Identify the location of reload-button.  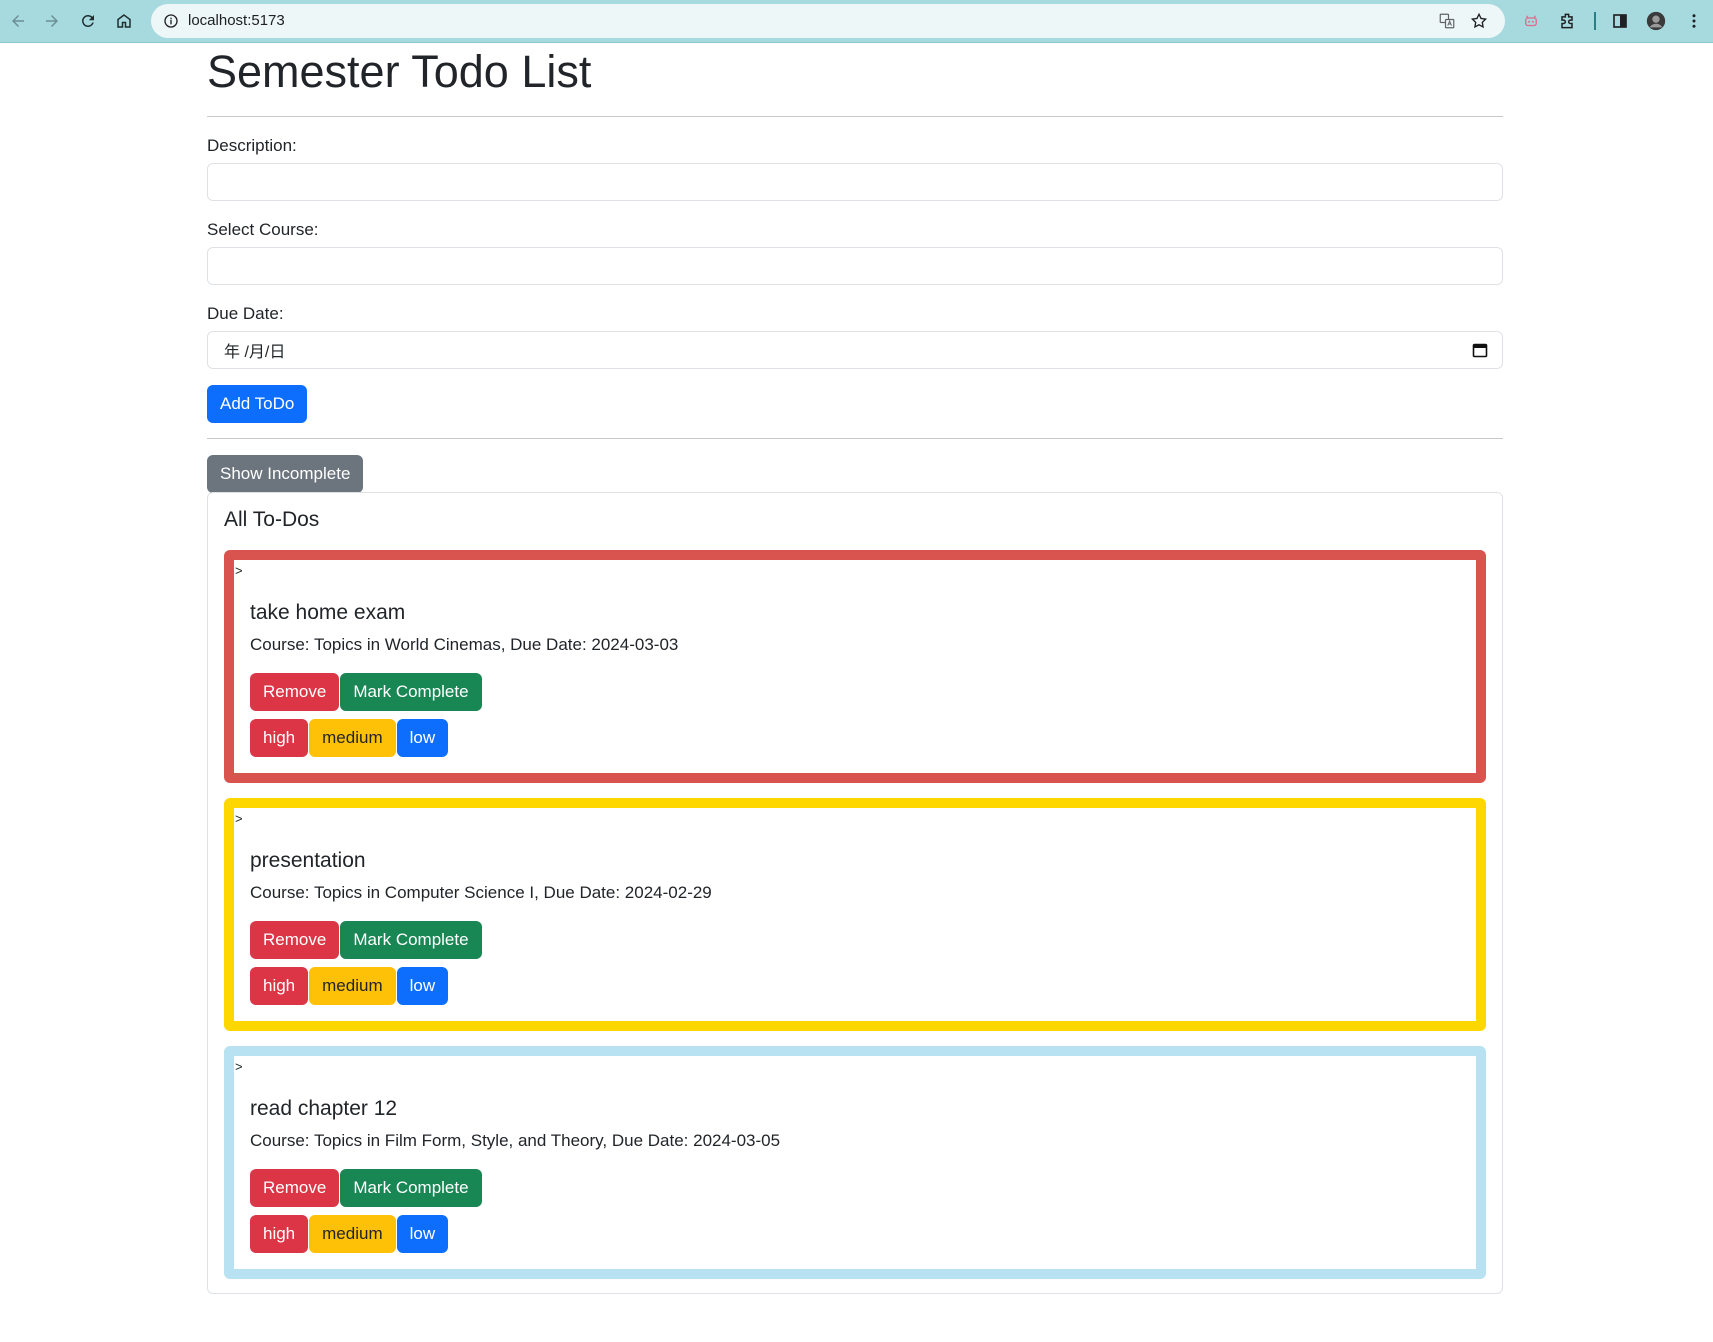
(88, 21).